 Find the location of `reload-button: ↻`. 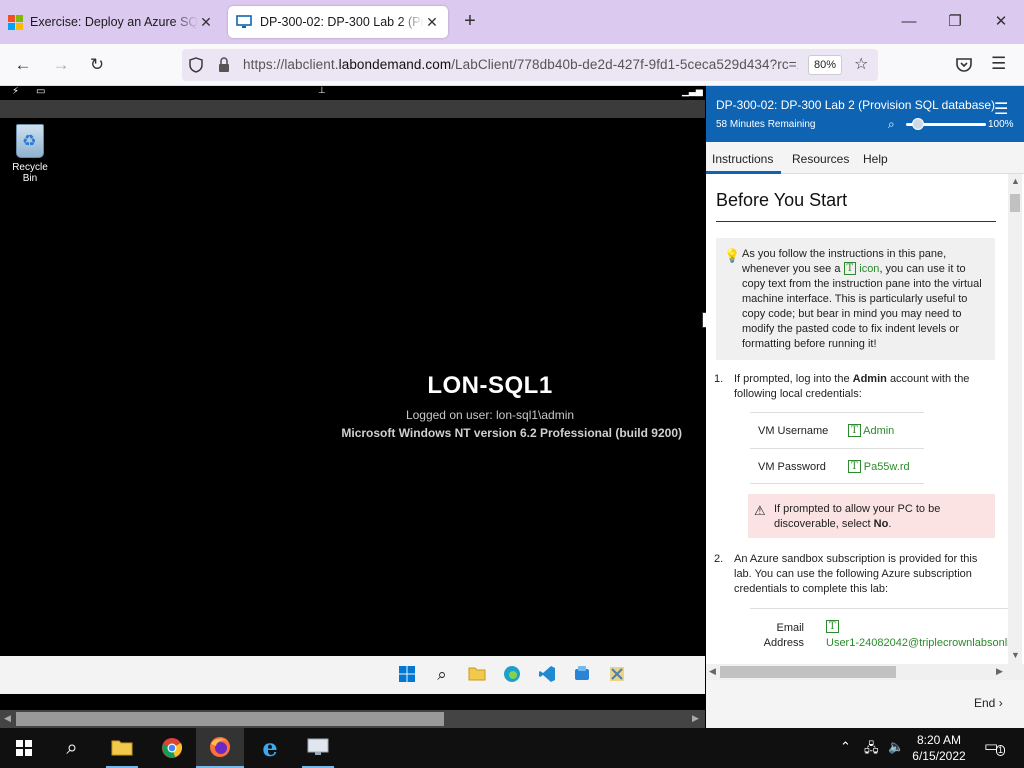

reload-button: ↻ is located at coordinates (97, 65).